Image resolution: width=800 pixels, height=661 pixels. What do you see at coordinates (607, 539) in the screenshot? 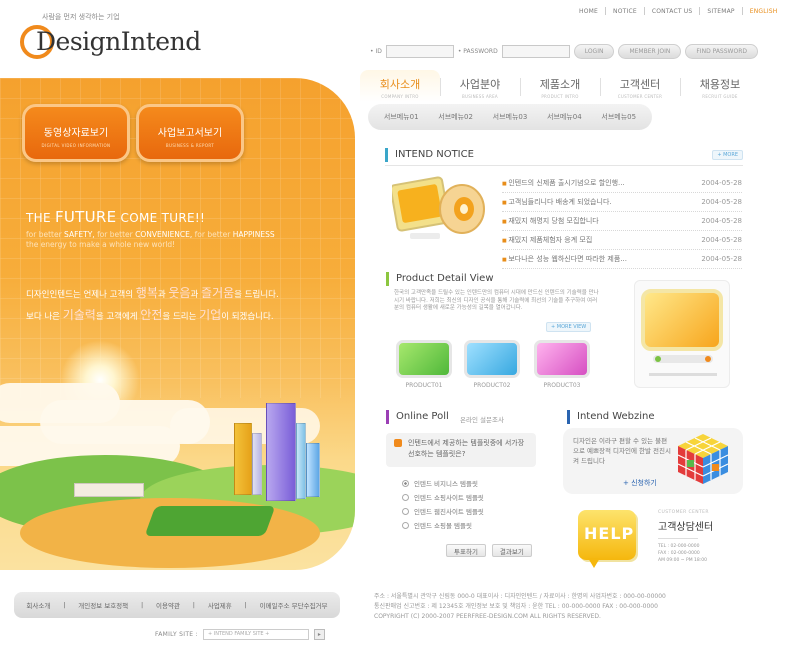
I see `help-bubble: HELP` at bounding box center [607, 539].